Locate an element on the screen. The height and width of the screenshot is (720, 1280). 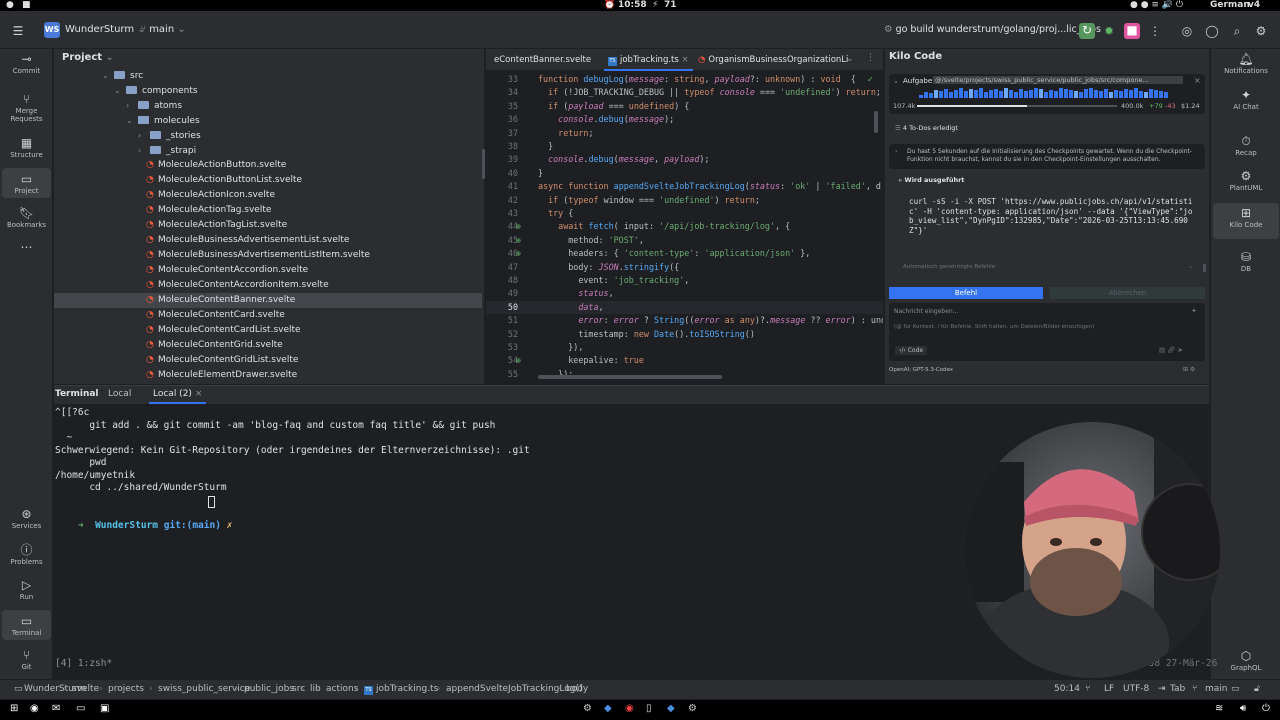
breadcrumb-item: actions is located at coordinates (342, 689).